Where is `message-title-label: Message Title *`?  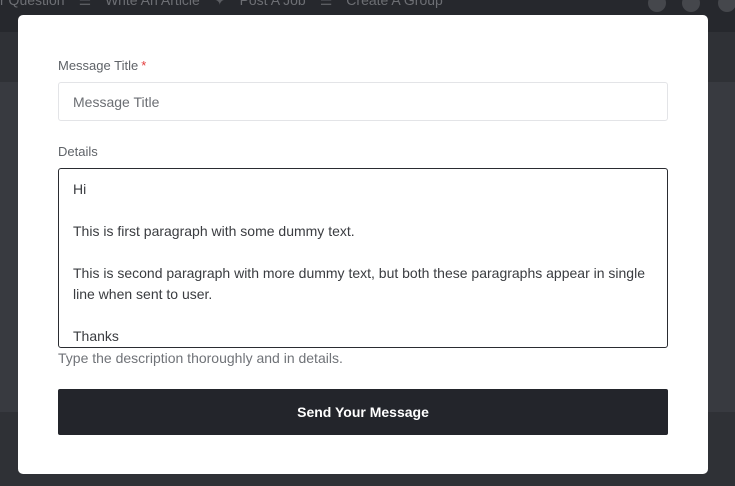
message-title-label: Message Title * is located at coordinates (102, 65).